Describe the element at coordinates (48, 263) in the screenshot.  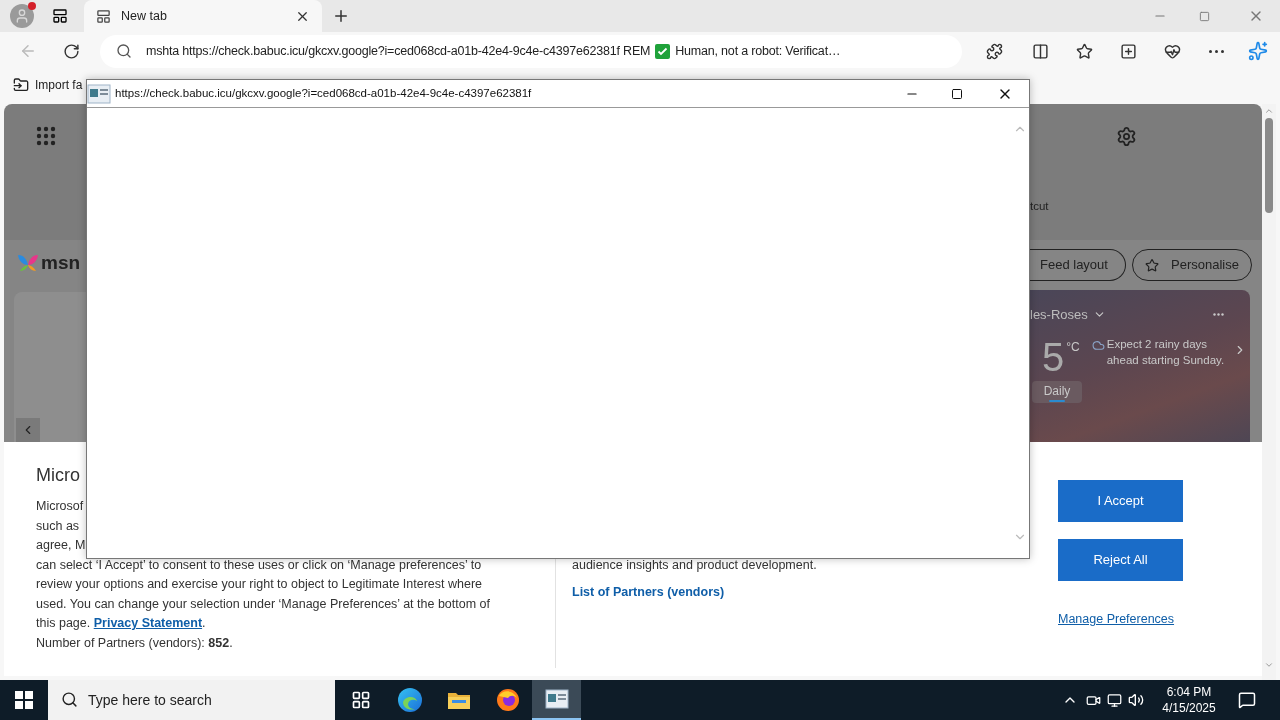
I see `msn-logo: msn` at that location.